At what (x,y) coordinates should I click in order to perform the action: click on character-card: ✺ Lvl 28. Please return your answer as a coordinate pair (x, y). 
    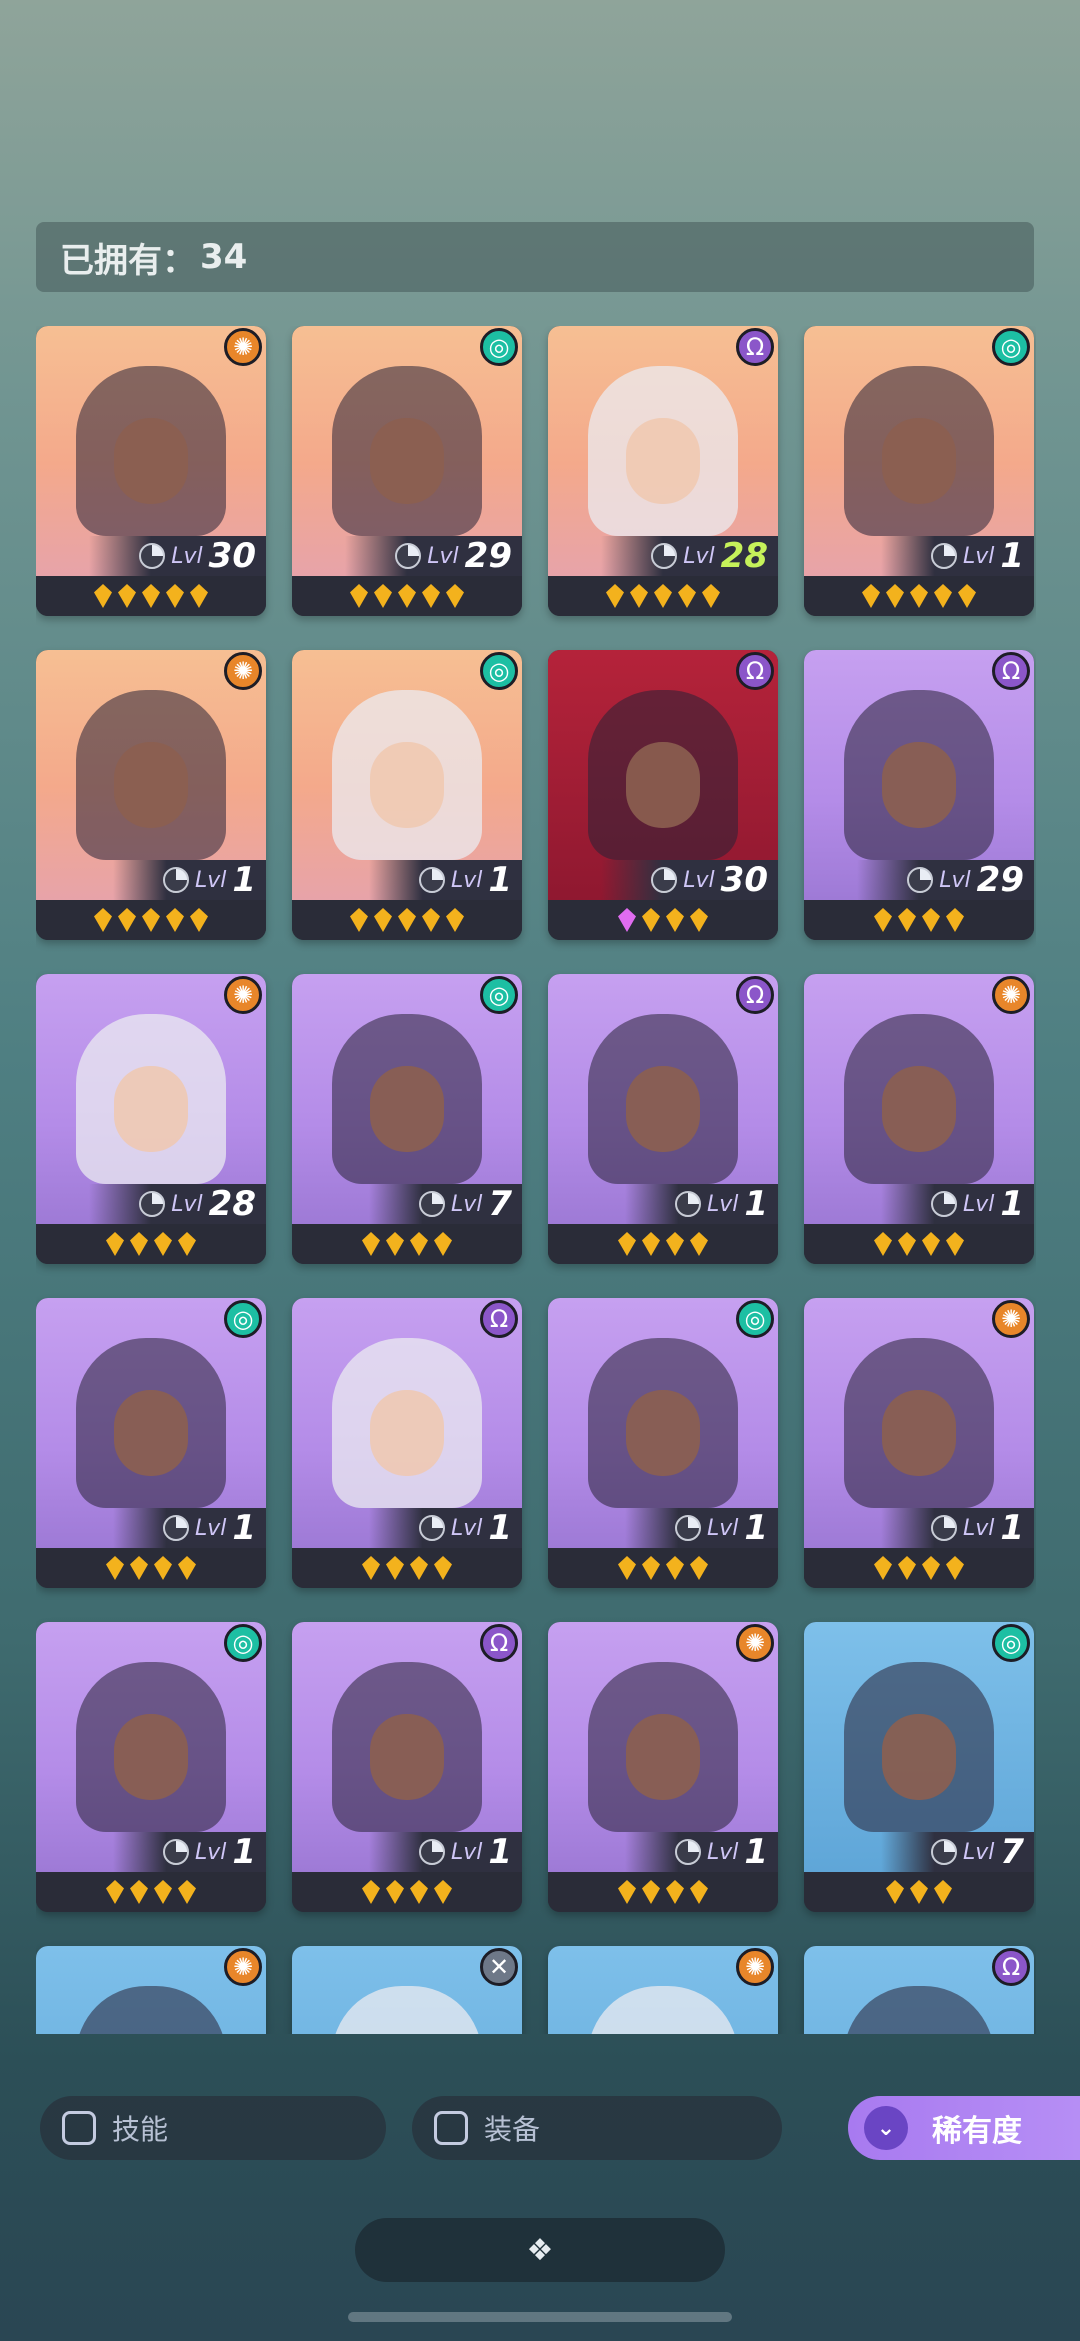
    Looking at the image, I should click on (151, 1119).